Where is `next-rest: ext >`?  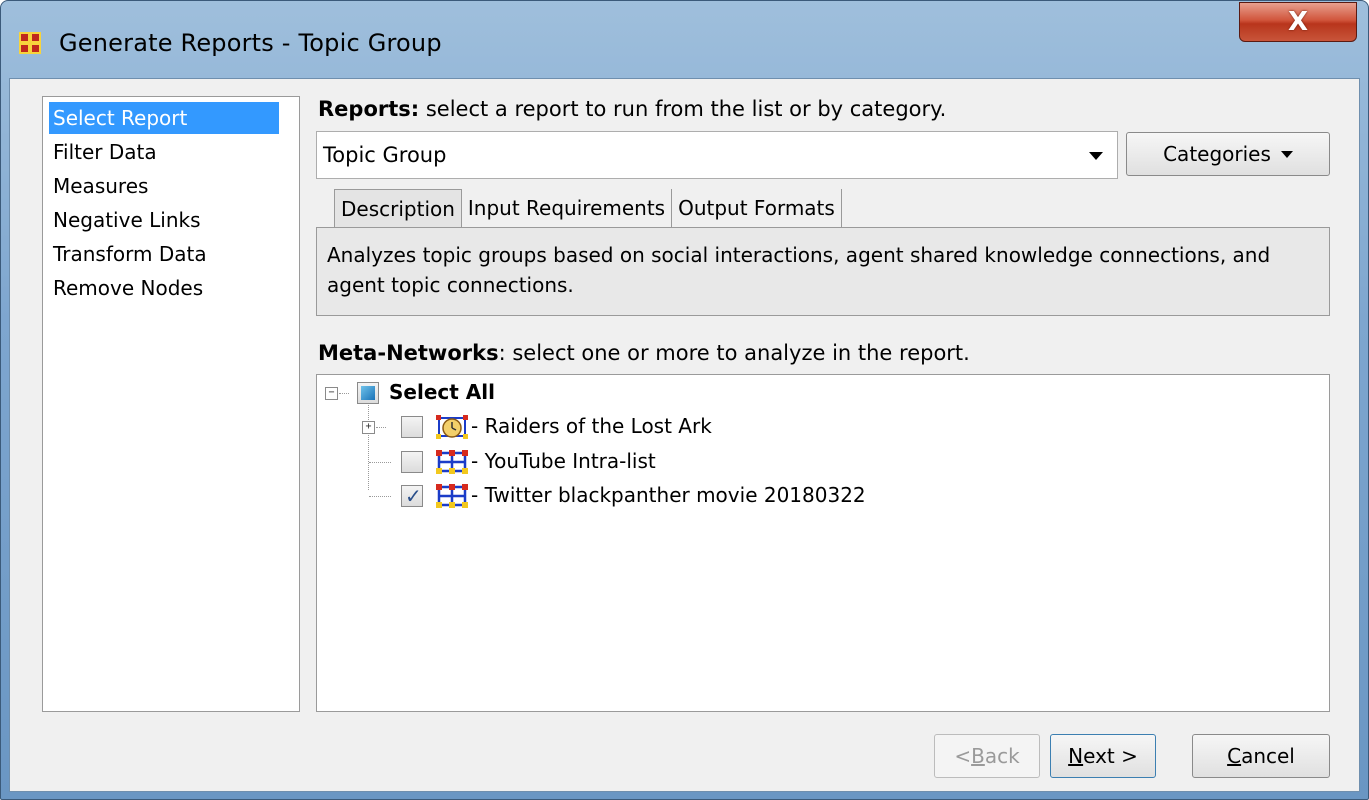 next-rest: ext > is located at coordinates (1110, 756).